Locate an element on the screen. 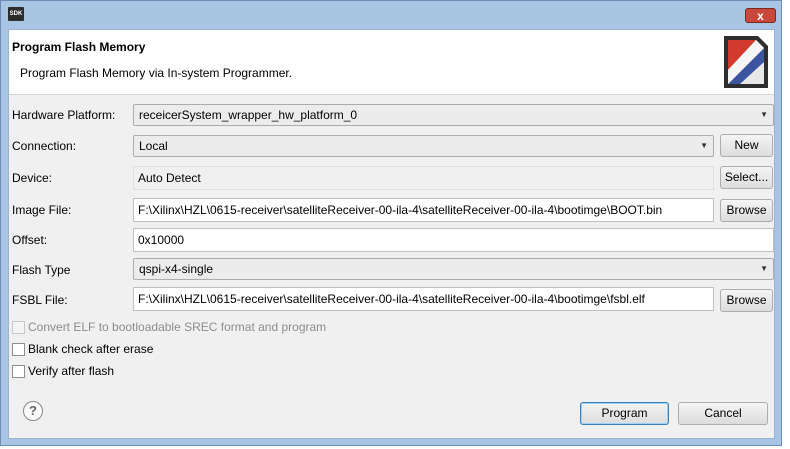 This screenshot has width=790, height=449. browse-fsbl-button: Browse is located at coordinates (746, 300).